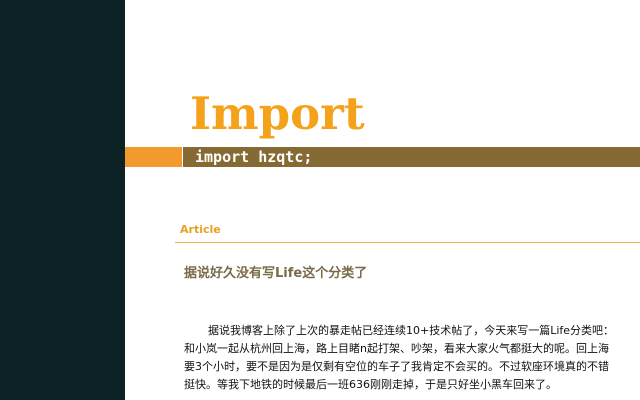  What do you see at coordinates (153, 157) in the screenshot?
I see `header-accent-tab` at bounding box center [153, 157].